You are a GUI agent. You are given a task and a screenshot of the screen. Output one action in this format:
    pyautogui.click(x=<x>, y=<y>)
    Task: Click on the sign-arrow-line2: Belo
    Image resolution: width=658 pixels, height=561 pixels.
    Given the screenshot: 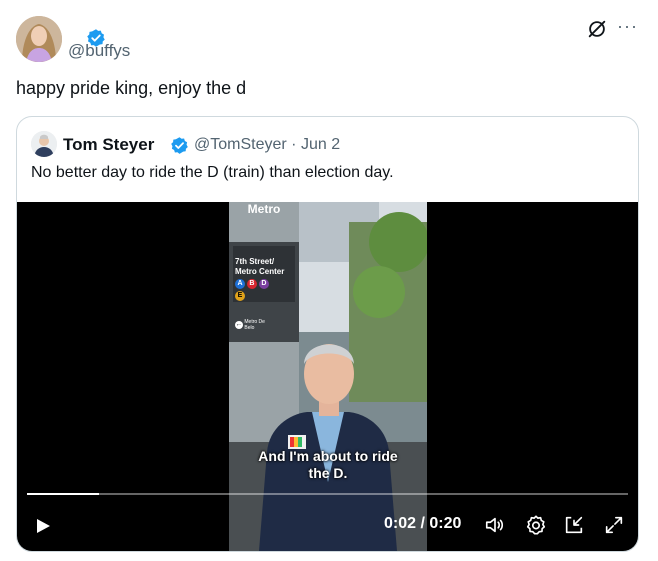 What is the action you would take?
    pyautogui.click(x=249, y=328)
    